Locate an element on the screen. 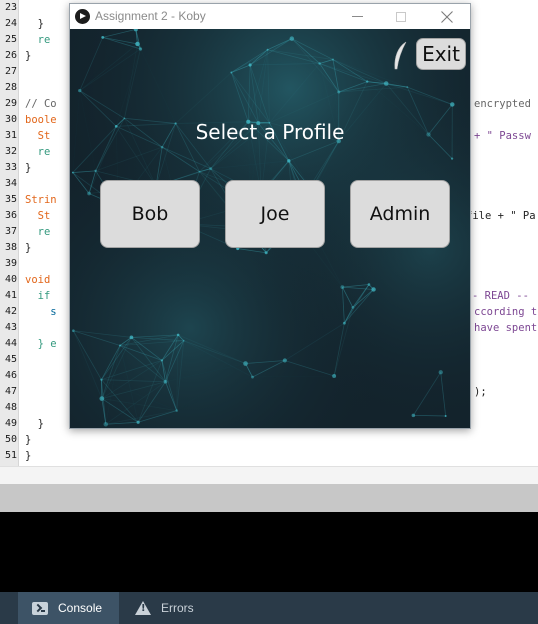  close-icon is located at coordinates (447, 16).